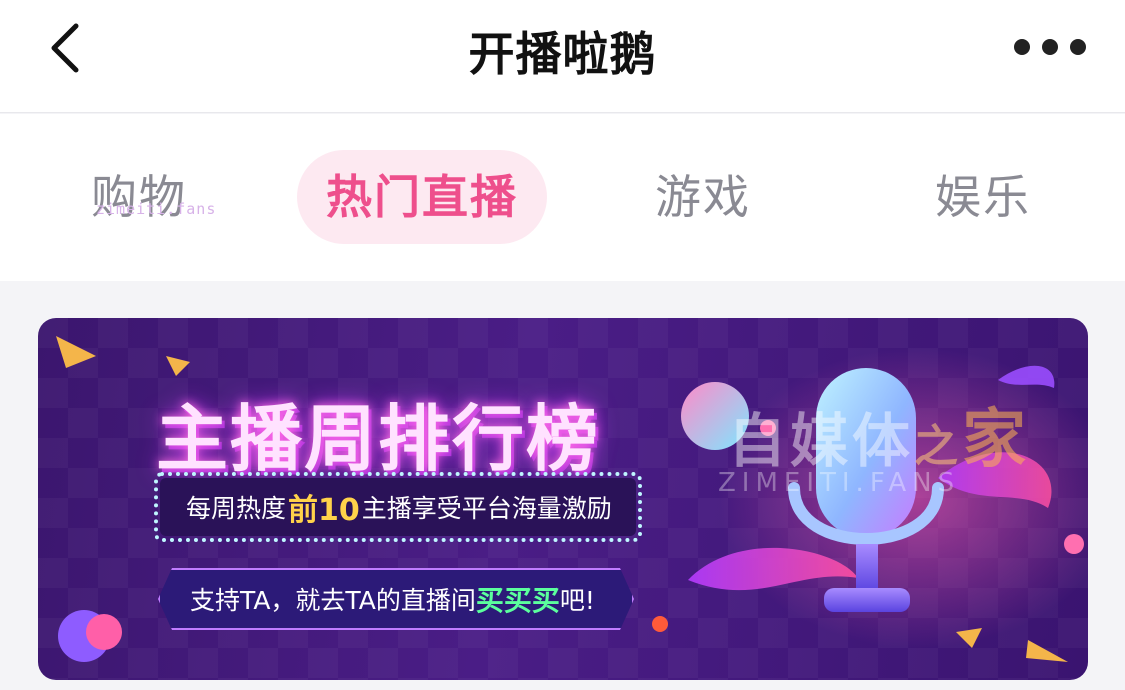  What do you see at coordinates (378, 439) in the screenshot?
I see `banner-title: 主播周排行榜` at bounding box center [378, 439].